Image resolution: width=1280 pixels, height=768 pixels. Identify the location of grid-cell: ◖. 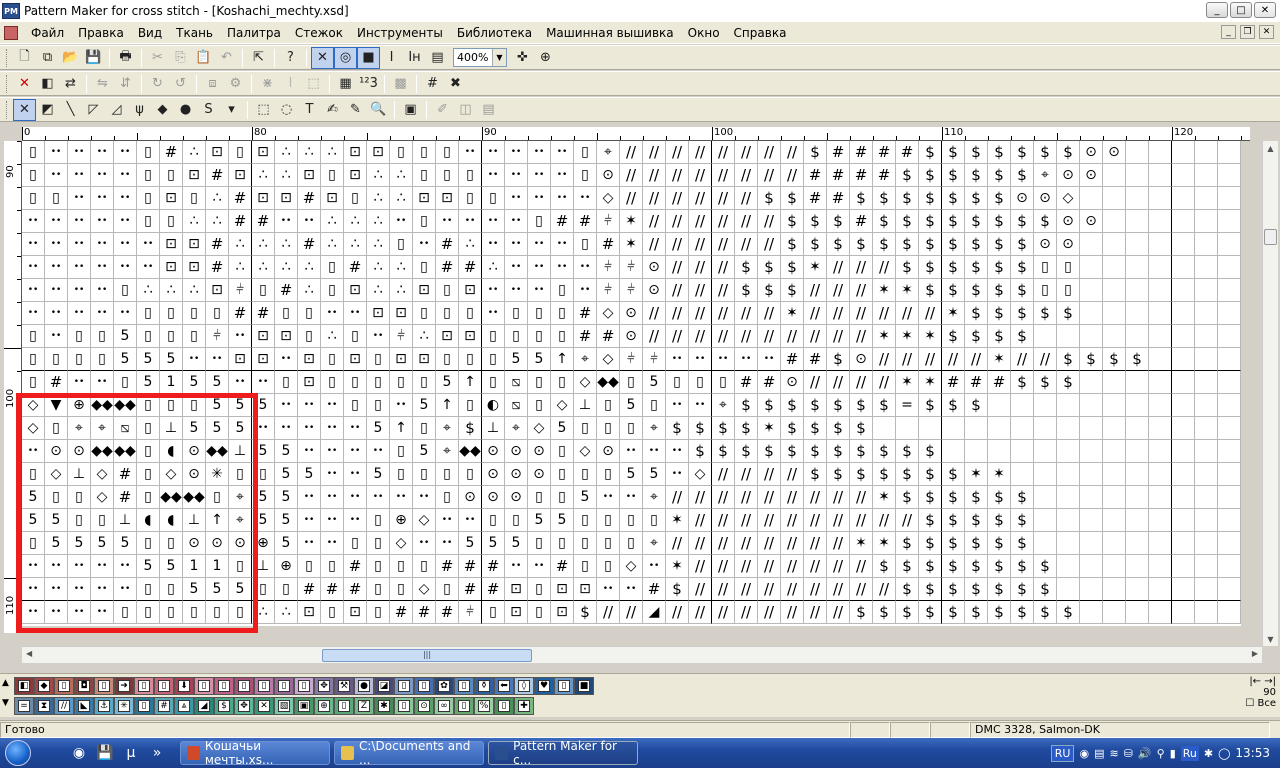
(171, 520).